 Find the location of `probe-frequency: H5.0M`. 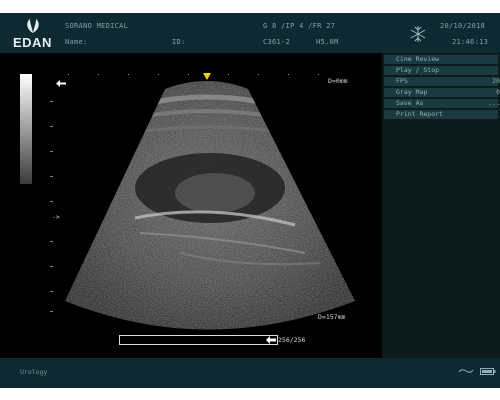

probe-frequency: H5.0M is located at coordinates (327, 42).